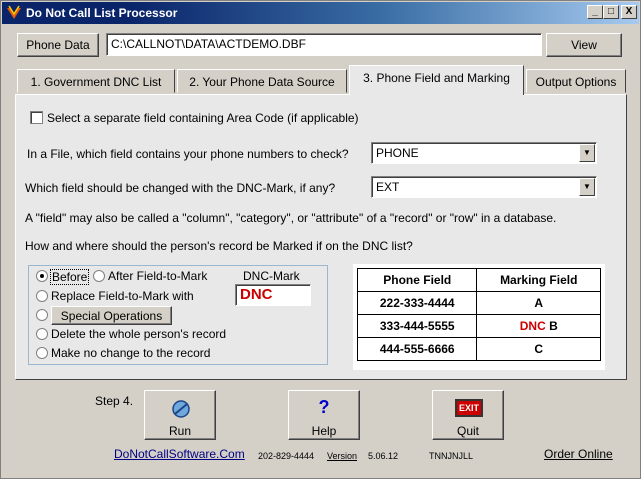  Describe the element at coordinates (595, 12) in the screenshot. I see `minimize-button: _` at that location.